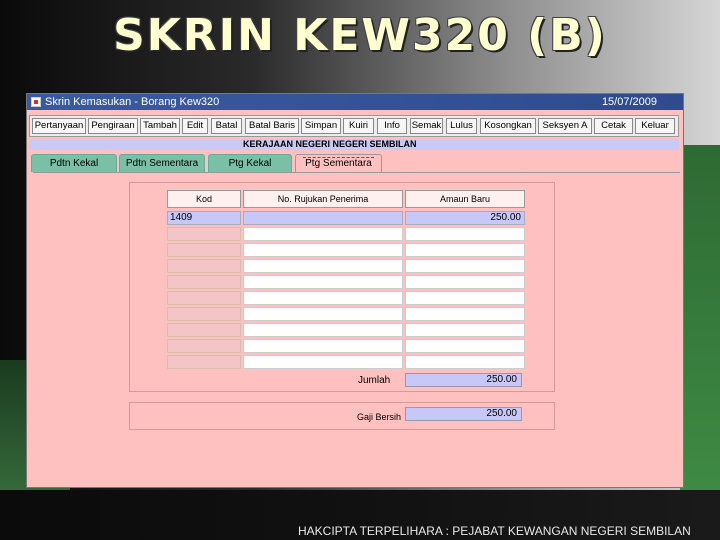  What do you see at coordinates (113, 126) in the screenshot?
I see `pengiraan-button: Pengiraan` at bounding box center [113, 126].